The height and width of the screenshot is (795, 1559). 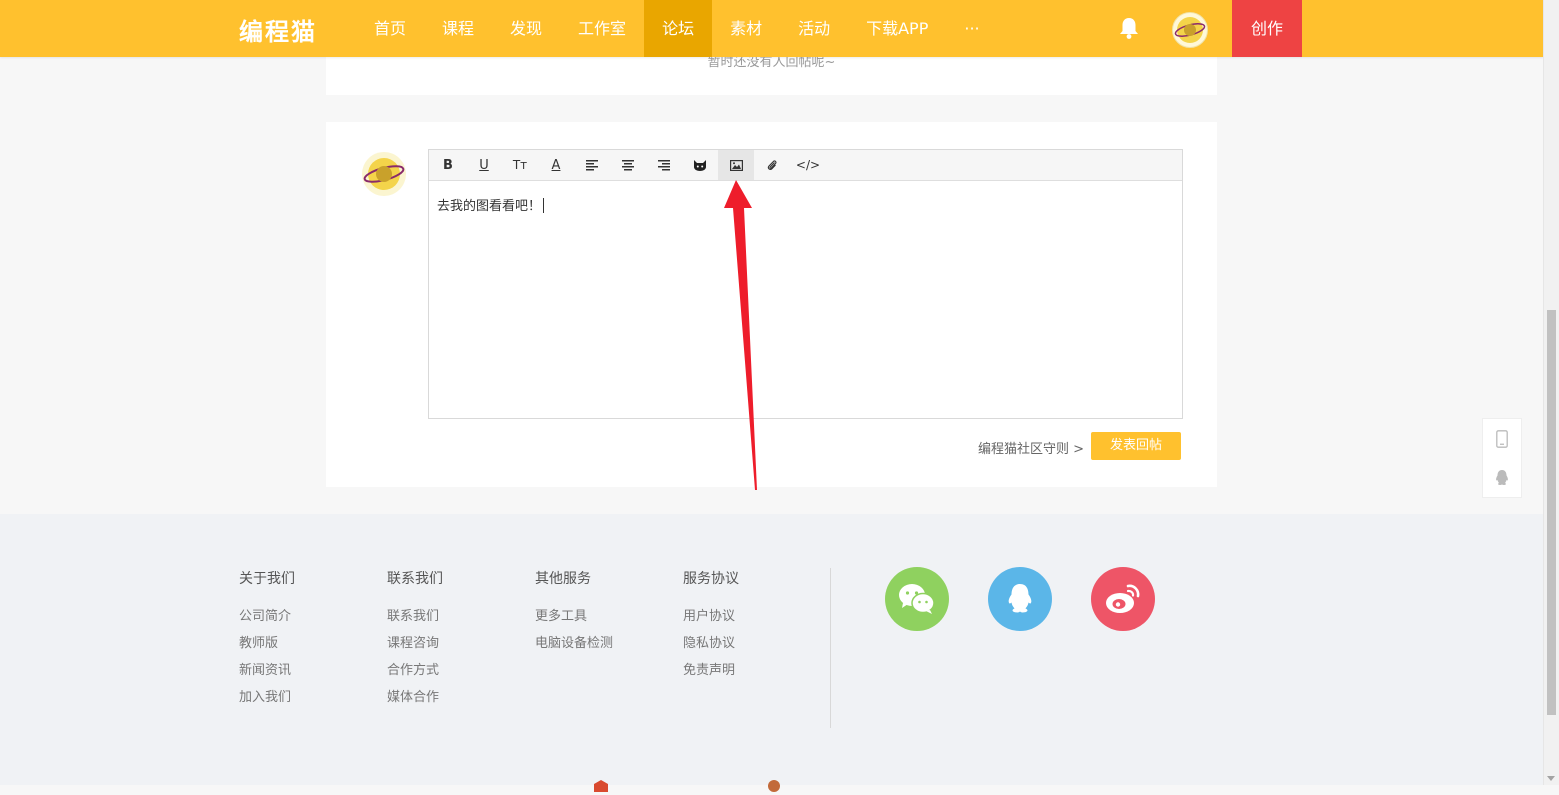 What do you see at coordinates (1136, 446) in the screenshot?
I see `submit-reply-button: 发表回帖` at bounding box center [1136, 446].